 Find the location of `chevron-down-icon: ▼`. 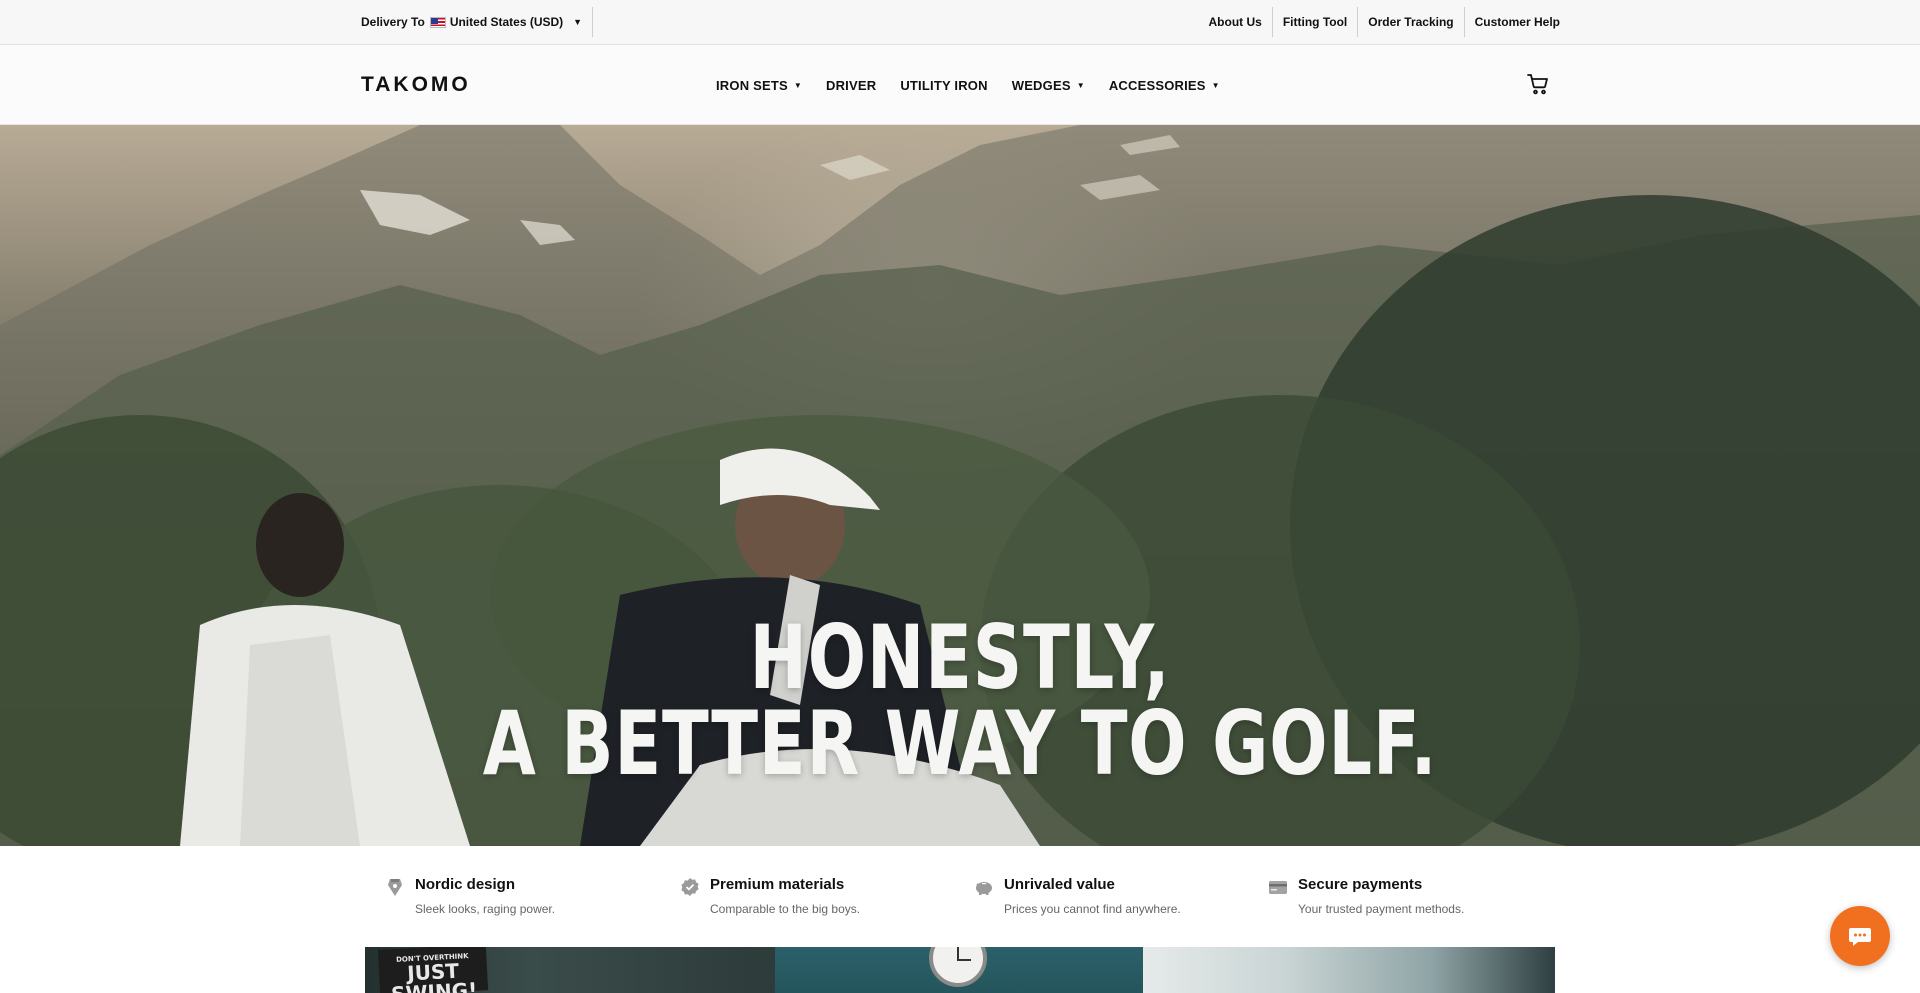

chevron-down-icon: ▼ is located at coordinates (578, 22).